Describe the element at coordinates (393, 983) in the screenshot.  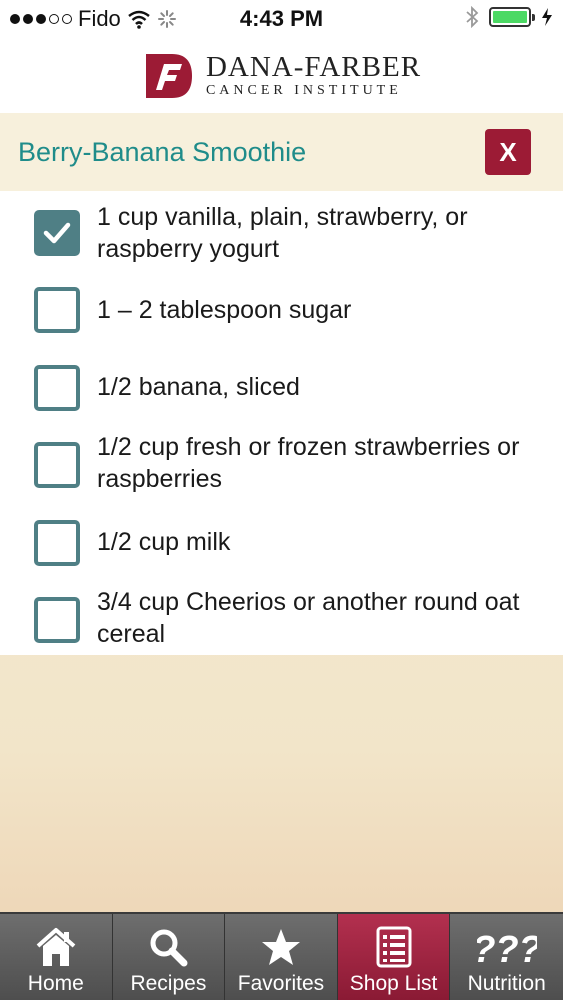
I see `tab-label: Shop List` at that location.